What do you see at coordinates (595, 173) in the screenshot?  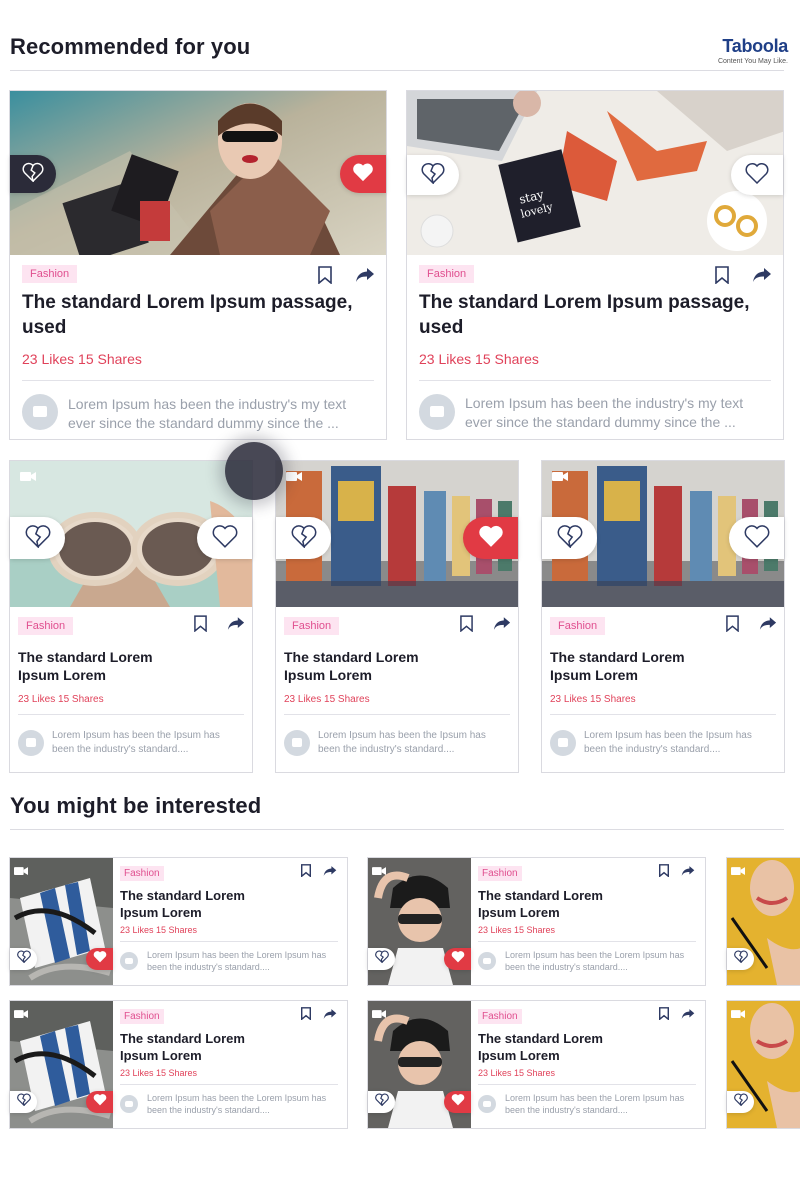 I see `article-image: stay lovely` at bounding box center [595, 173].